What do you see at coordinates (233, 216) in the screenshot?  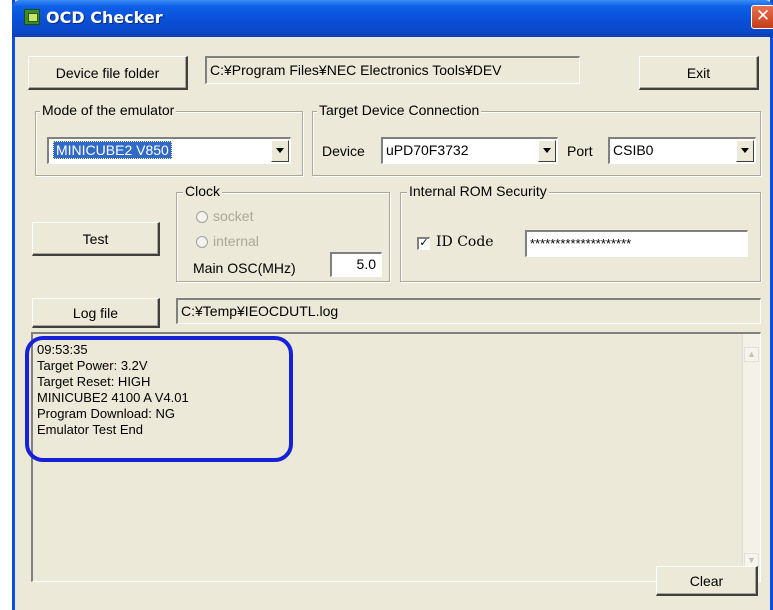 I see `socket-label: socket` at bounding box center [233, 216].